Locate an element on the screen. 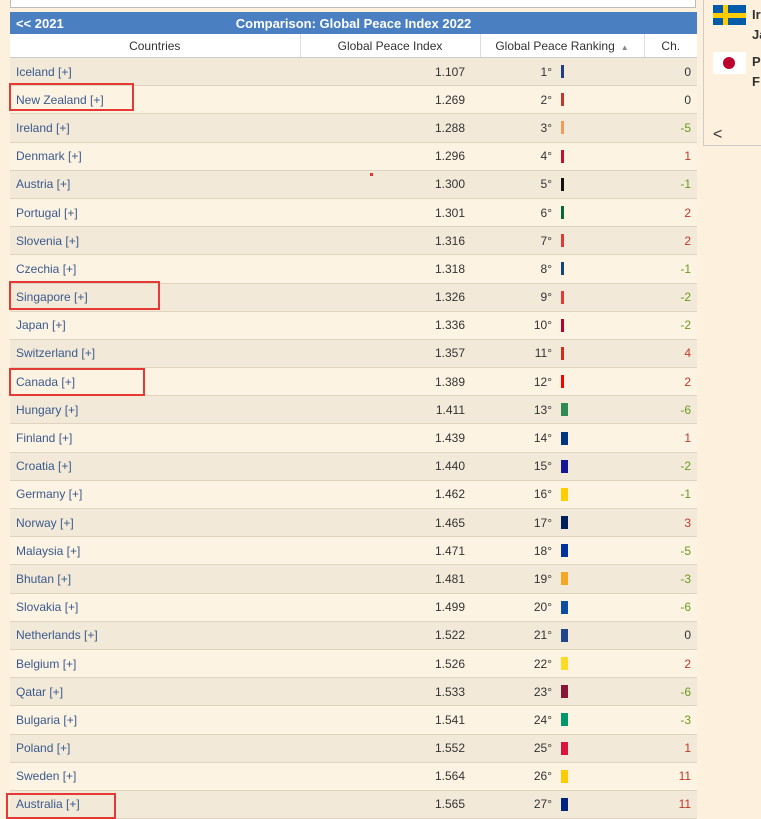 The image size is (761, 819). country-link: Bulgaria [+] is located at coordinates (155, 720).